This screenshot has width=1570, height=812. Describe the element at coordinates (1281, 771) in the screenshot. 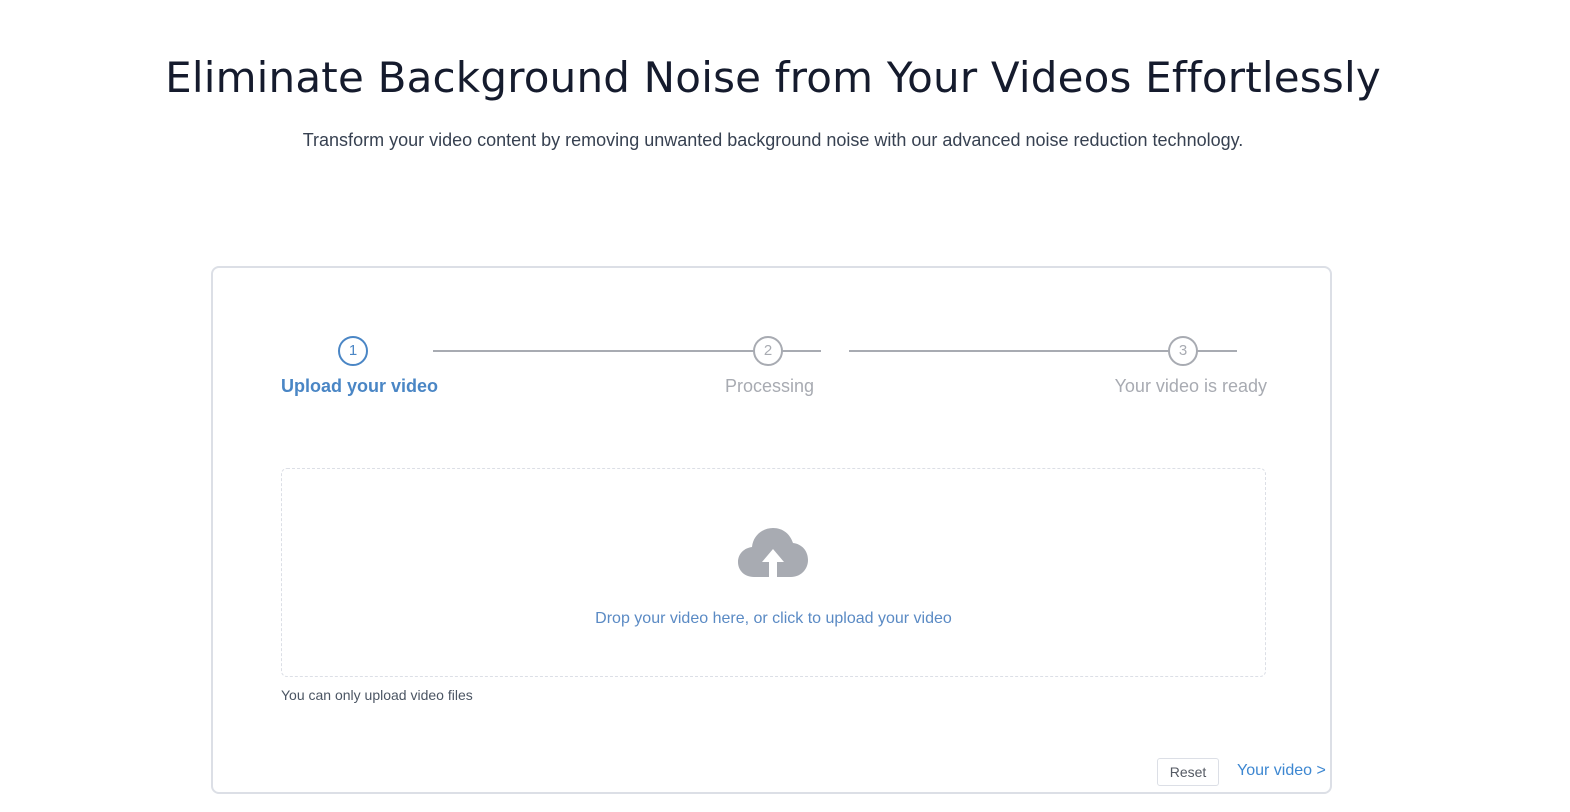

I see `your-video-link: Your video >` at that location.